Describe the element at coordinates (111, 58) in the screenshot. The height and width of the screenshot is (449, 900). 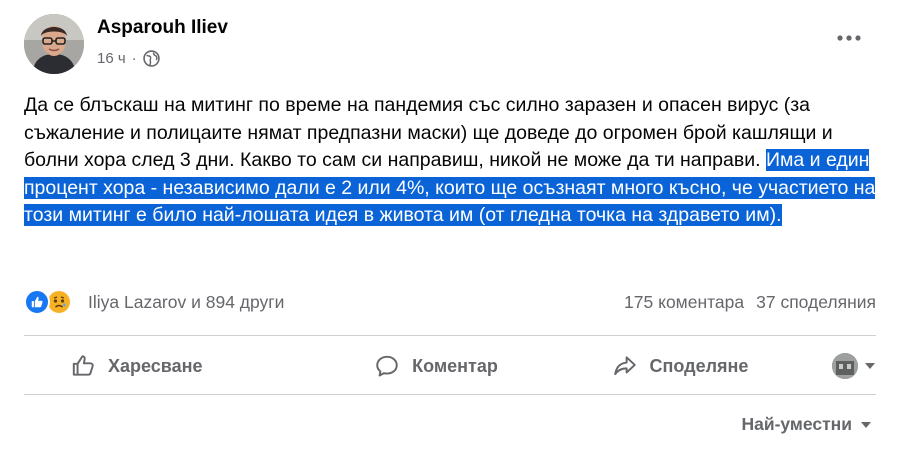
I see `post-time: 16 ч` at that location.